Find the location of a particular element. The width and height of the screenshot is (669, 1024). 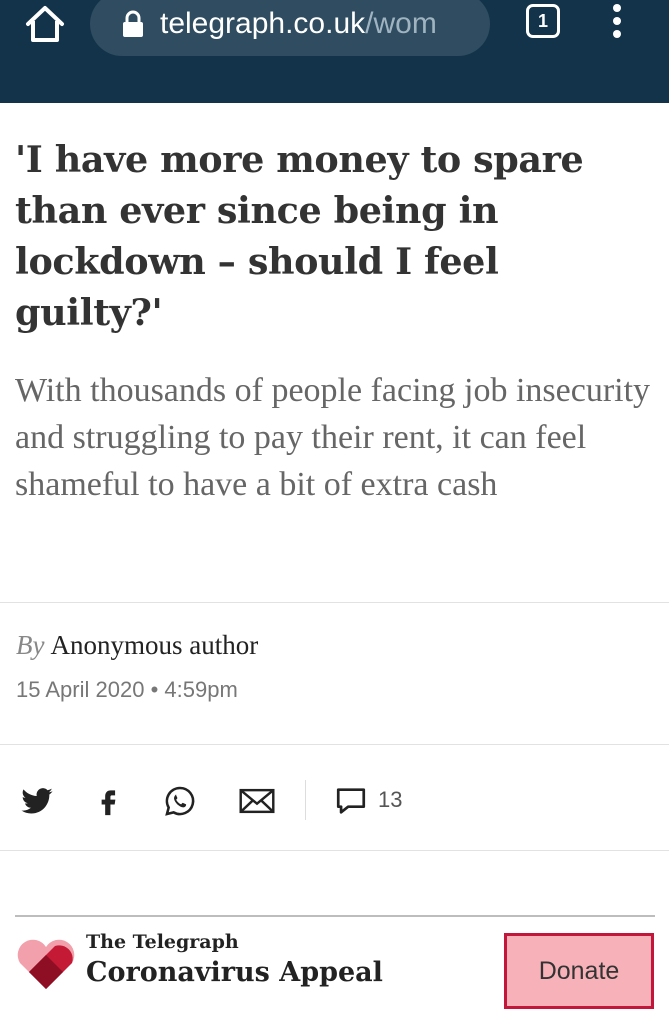

date-text: 15 April 2020 is located at coordinates (80, 689).